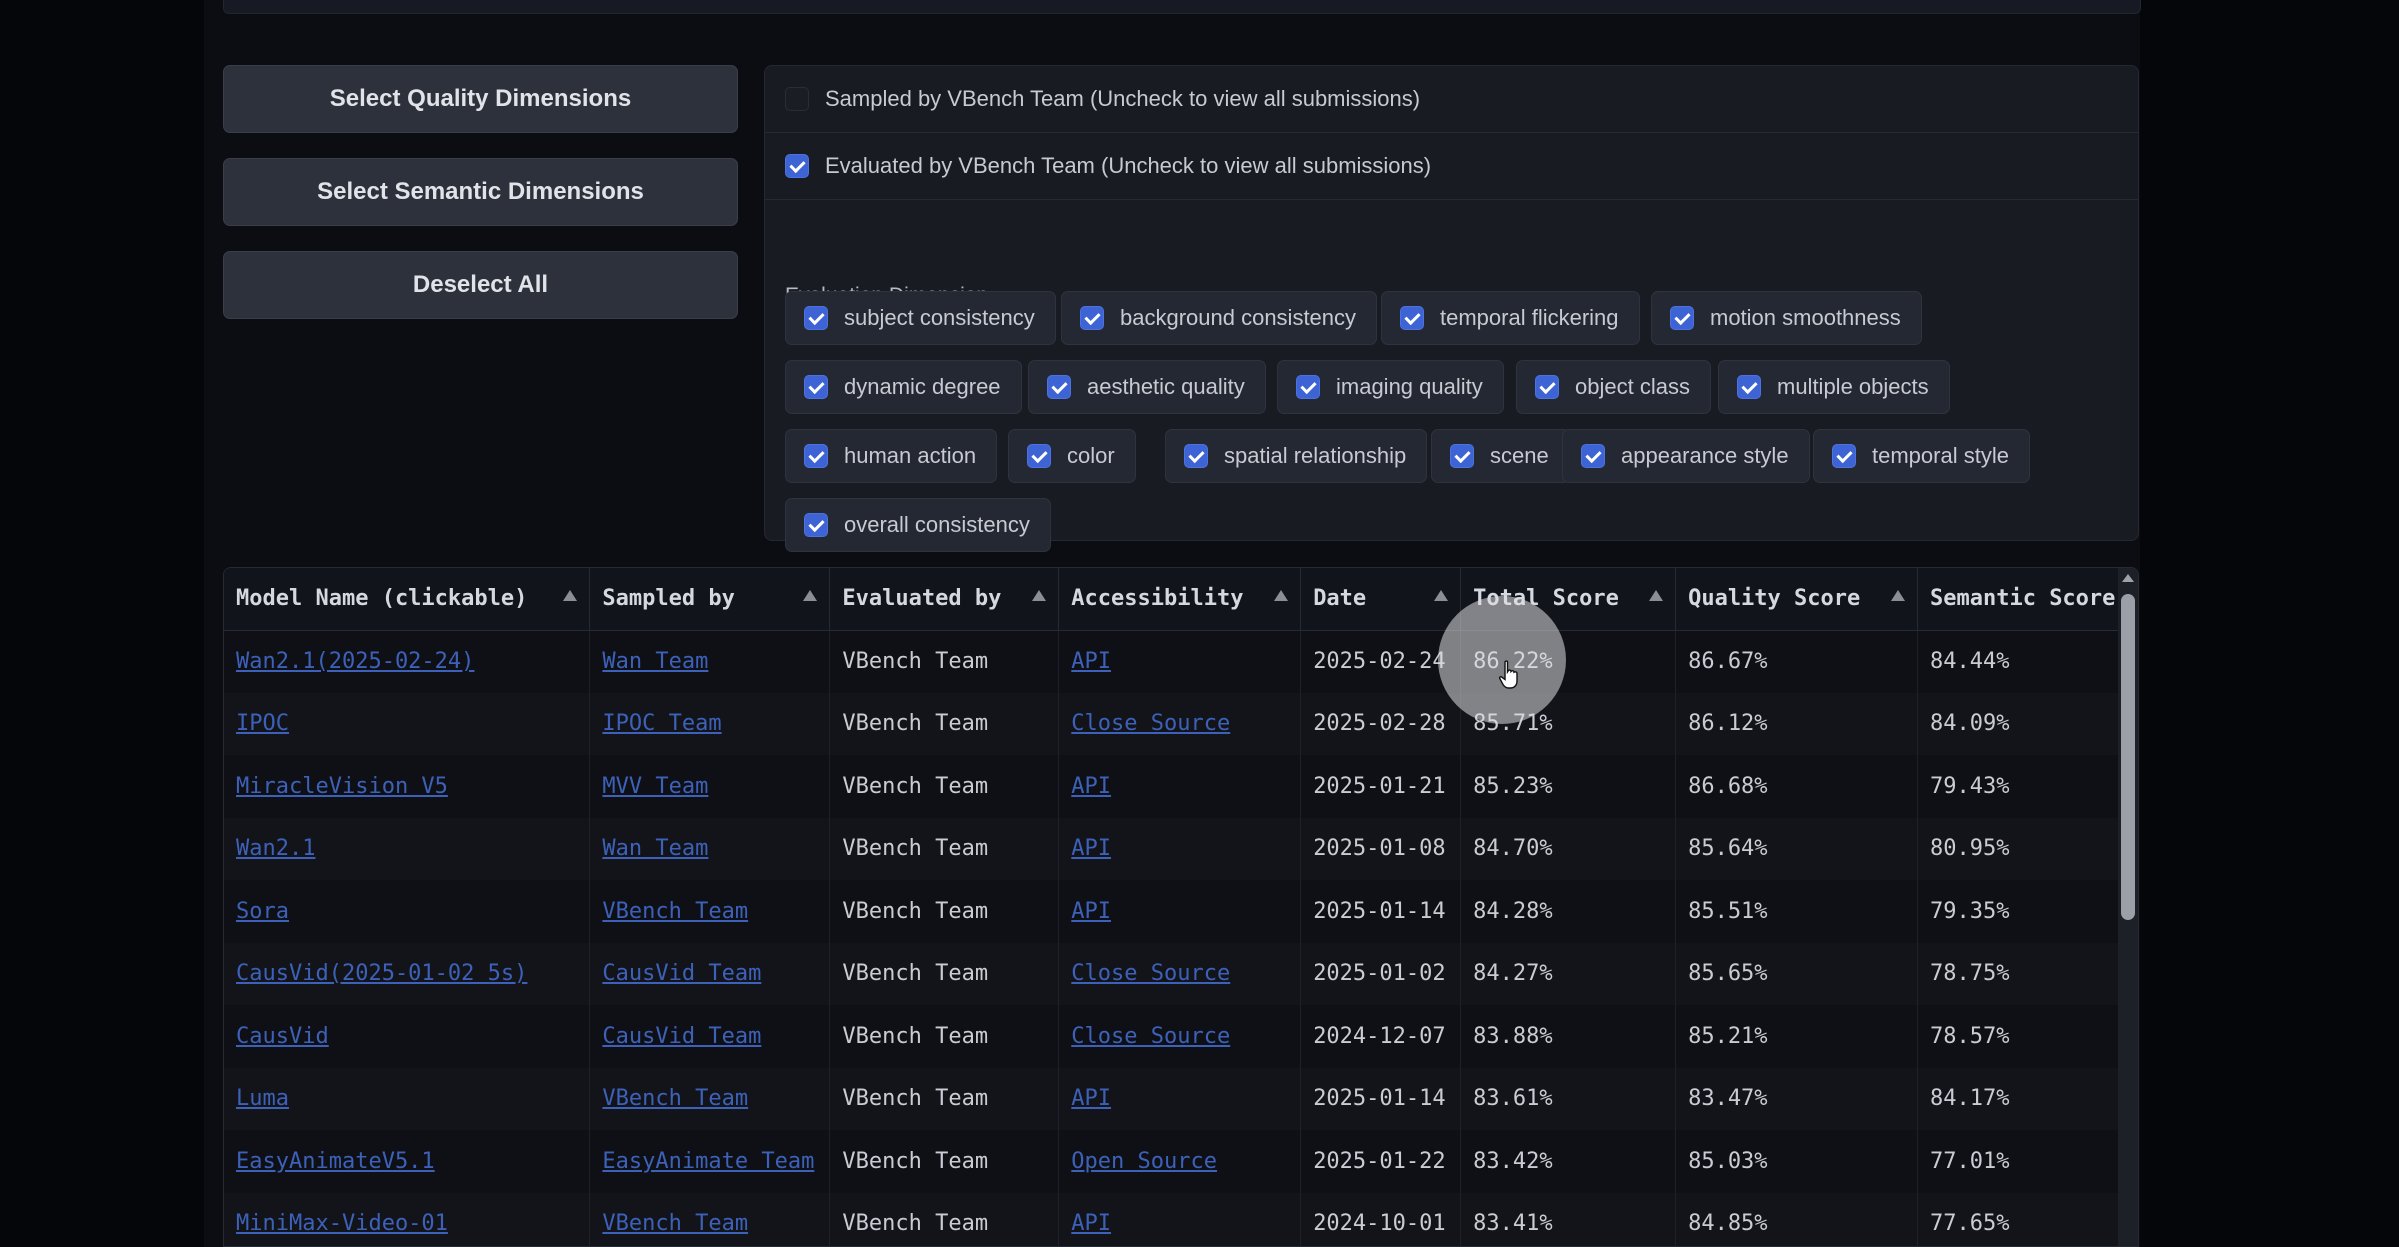 This screenshot has height=1247, width=2399. What do you see at coordinates (1219, 318) in the screenshot?
I see `dimension-chip: background consistency` at bounding box center [1219, 318].